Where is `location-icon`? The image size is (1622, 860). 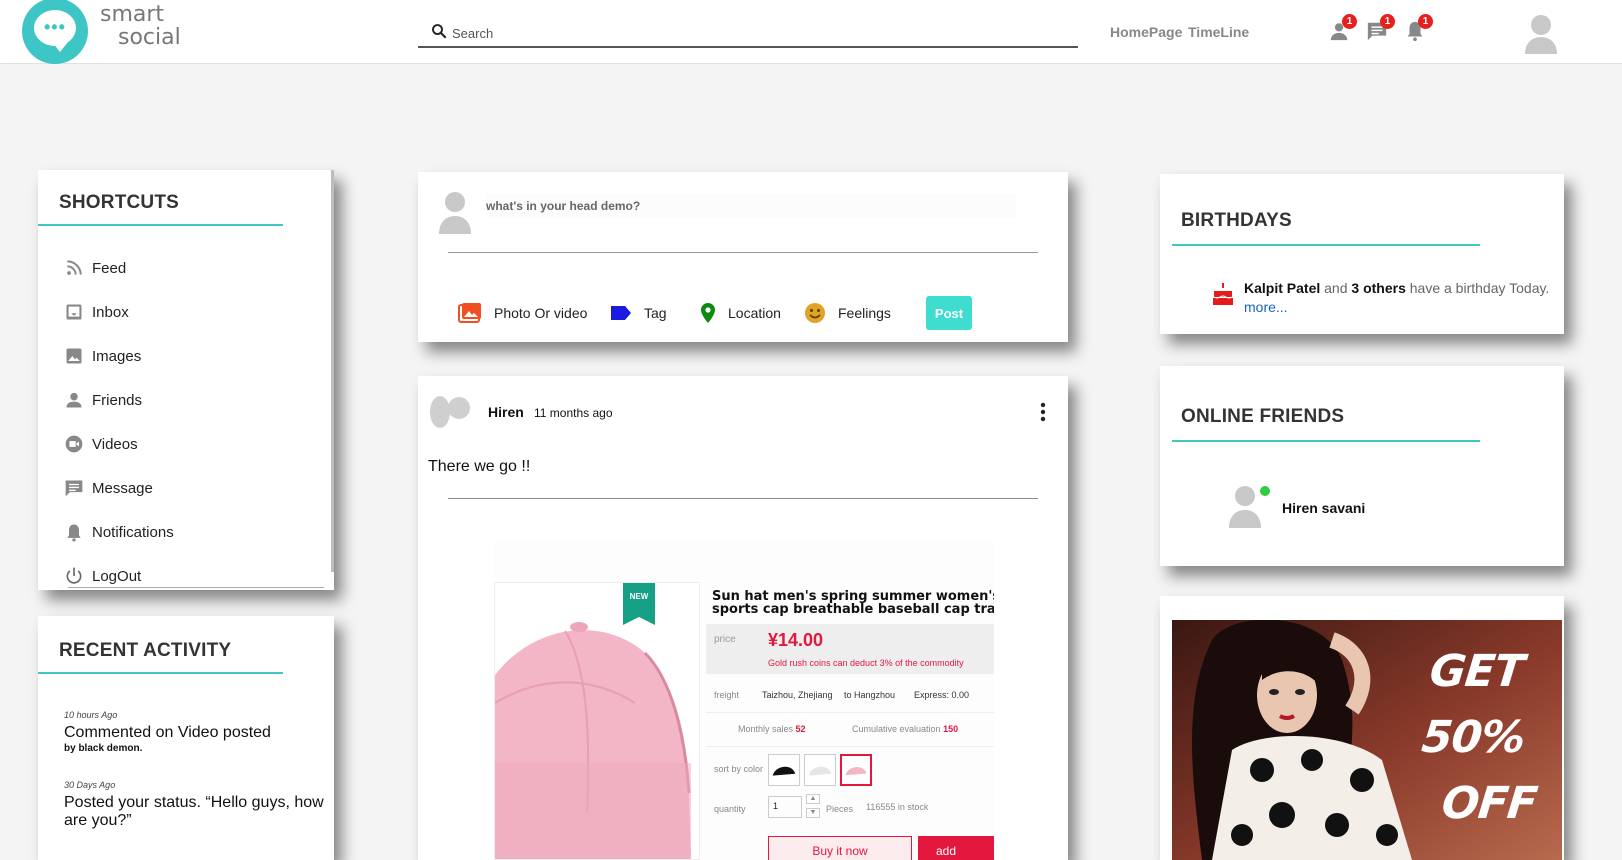
location-icon is located at coordinates (708, 313).